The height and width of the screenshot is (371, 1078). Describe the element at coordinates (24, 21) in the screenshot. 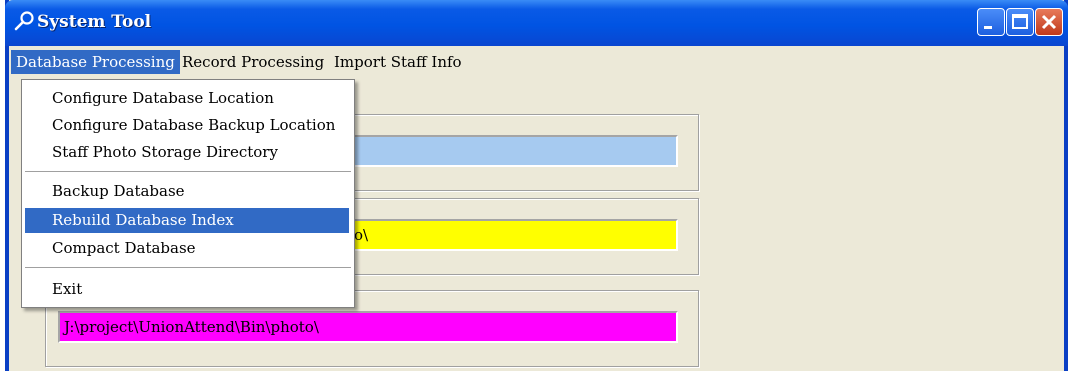

I see `wrench-key-icon` at that location.